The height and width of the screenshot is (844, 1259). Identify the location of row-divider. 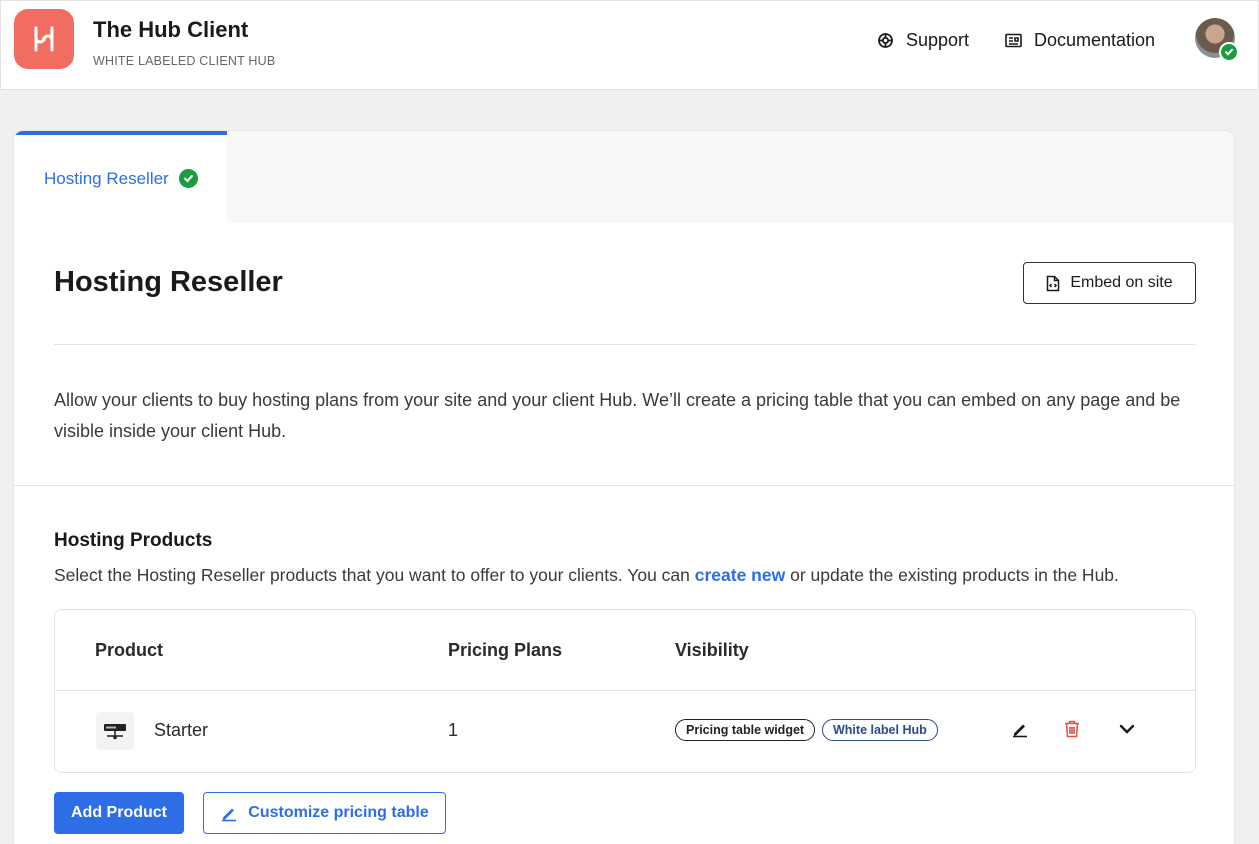
(625, 690).